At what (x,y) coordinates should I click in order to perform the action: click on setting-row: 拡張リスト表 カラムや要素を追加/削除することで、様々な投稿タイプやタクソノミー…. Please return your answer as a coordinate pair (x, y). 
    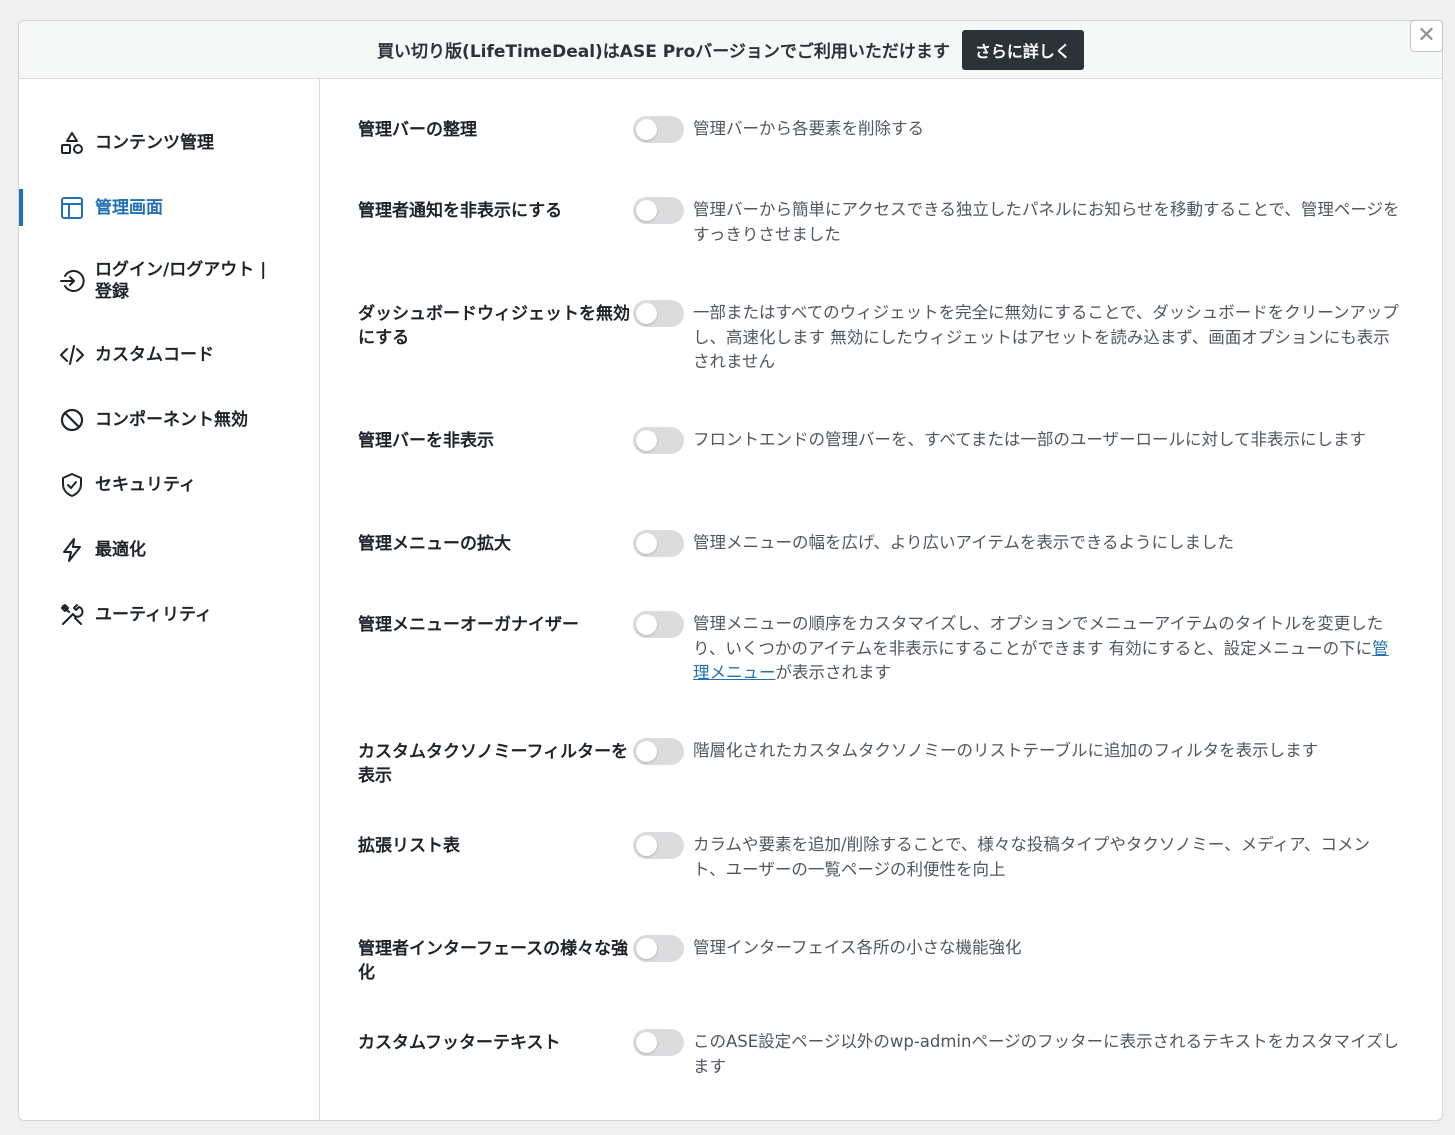
    Looking at the image, I should click on (880, 857).